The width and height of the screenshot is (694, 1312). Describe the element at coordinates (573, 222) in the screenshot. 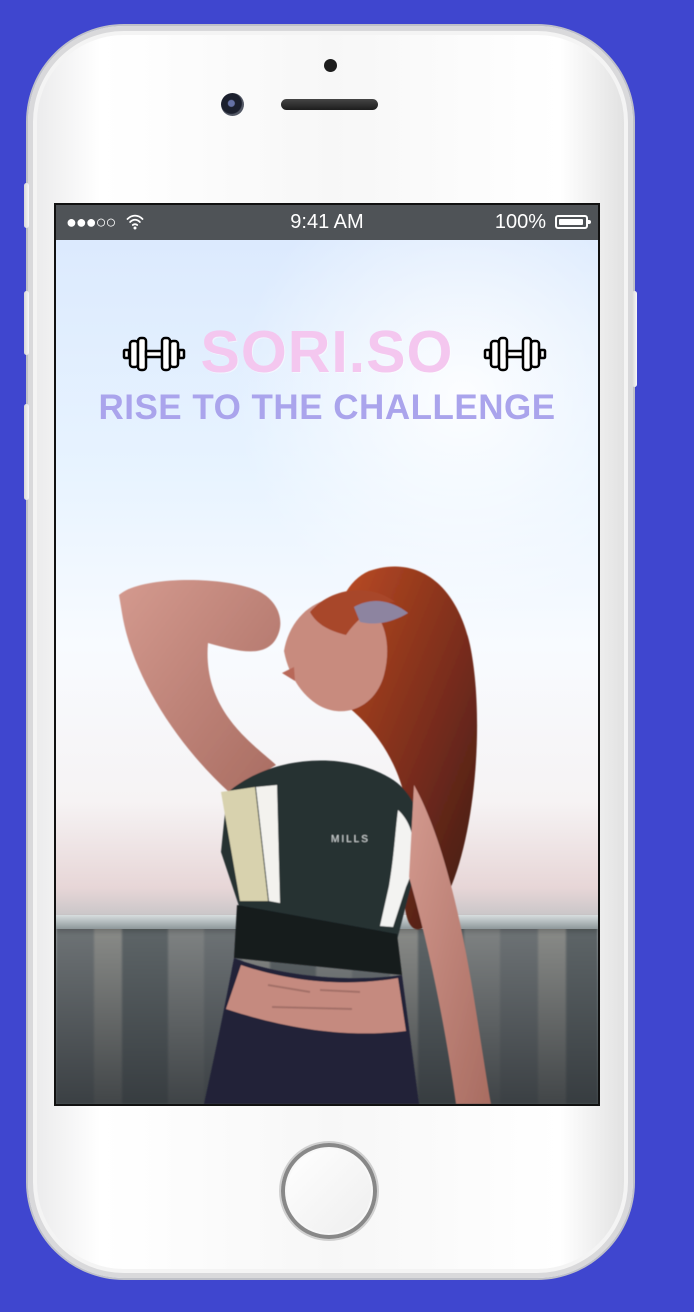

I see `battery-icon` at that location.